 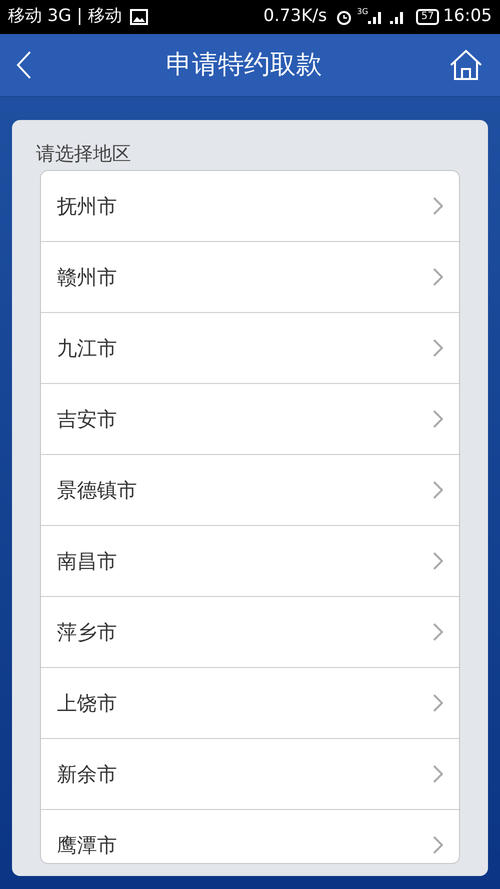 What do you see at coordinates (87, 206) in the screenshot?
I see `region-name: 抚州市` at bounding box center [87, 206].